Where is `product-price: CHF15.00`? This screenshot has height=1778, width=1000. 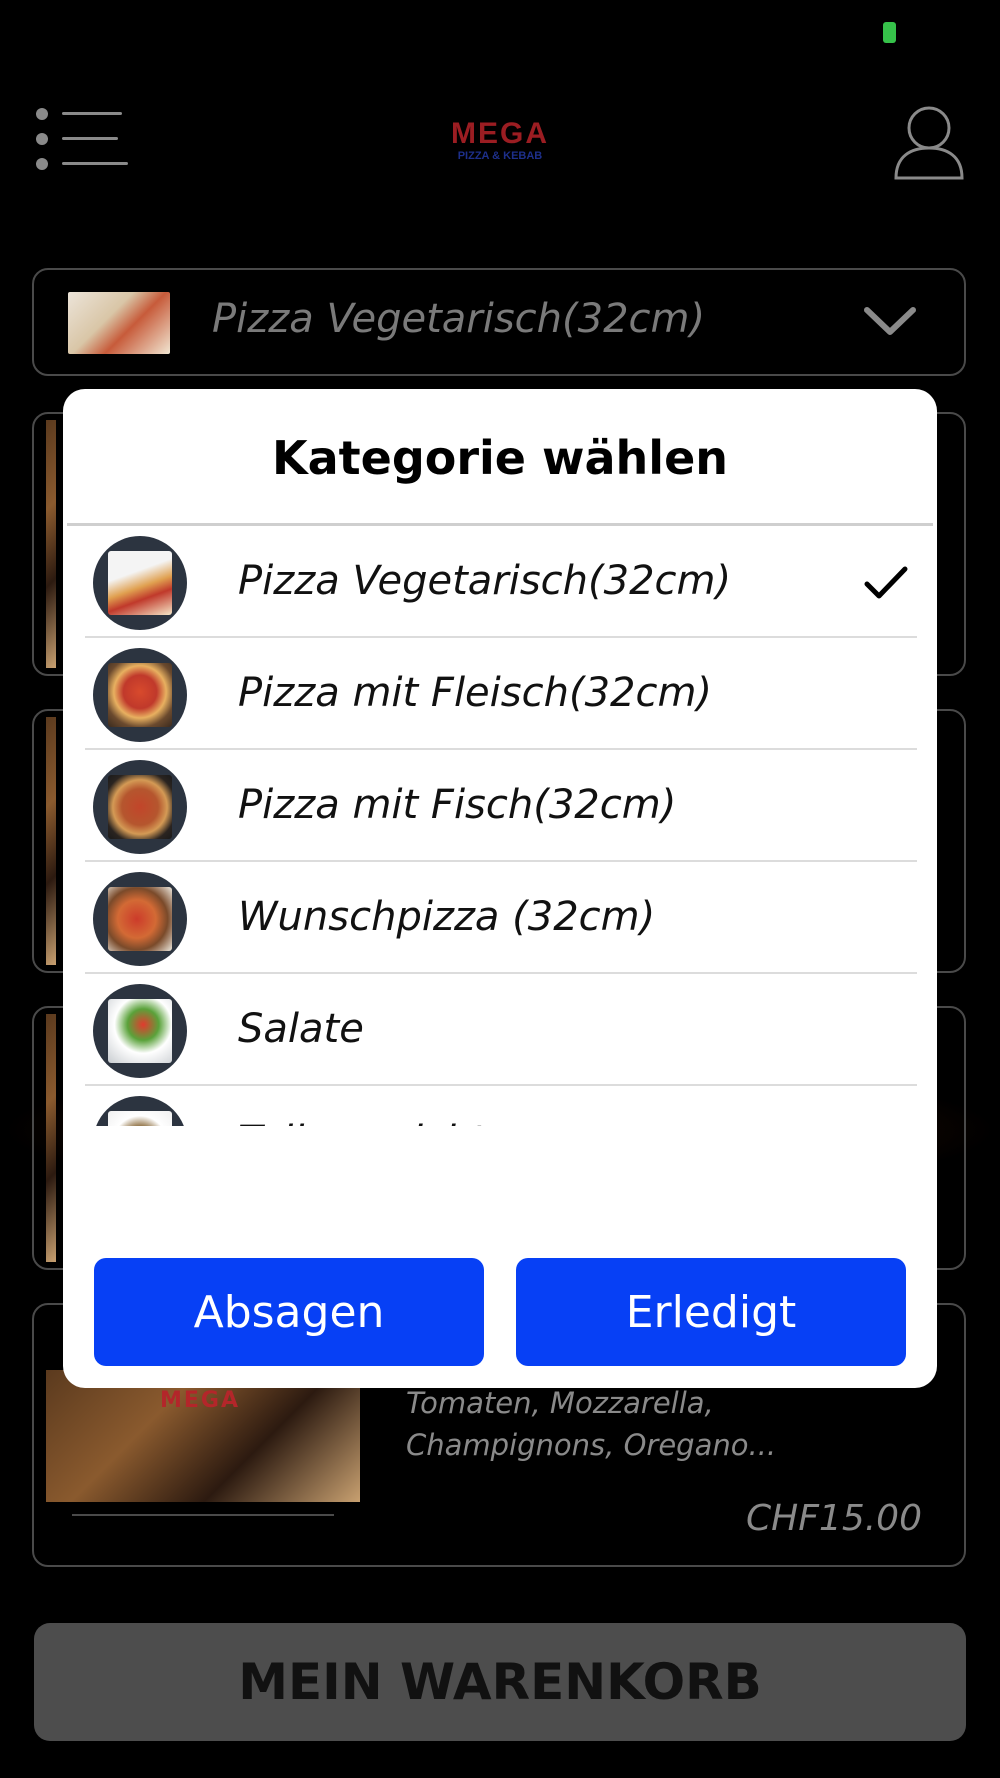 product-price: CHF15.00 is located at coordinates (834, 1518).